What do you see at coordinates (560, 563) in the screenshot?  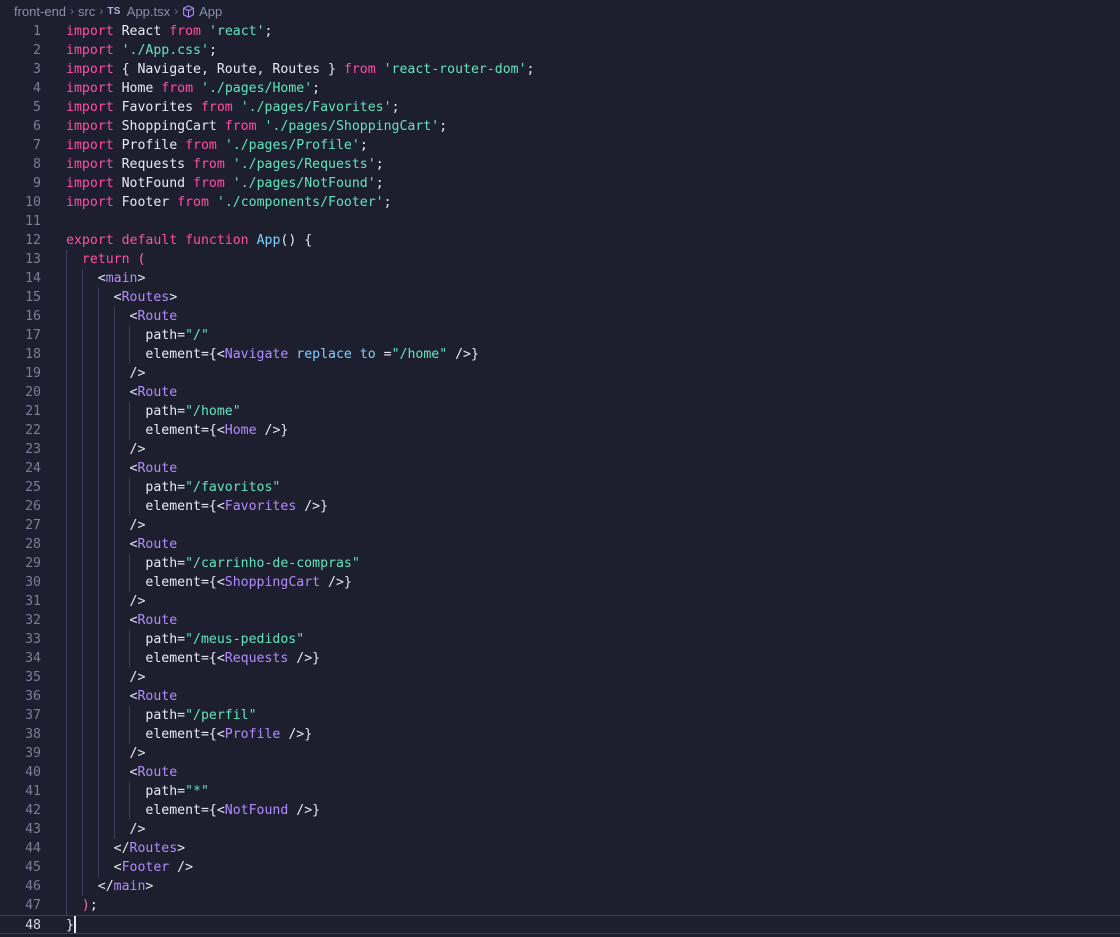 I see `code-line: 29 path="/carrinho-de-compras"` at bounding box center [560, 563].